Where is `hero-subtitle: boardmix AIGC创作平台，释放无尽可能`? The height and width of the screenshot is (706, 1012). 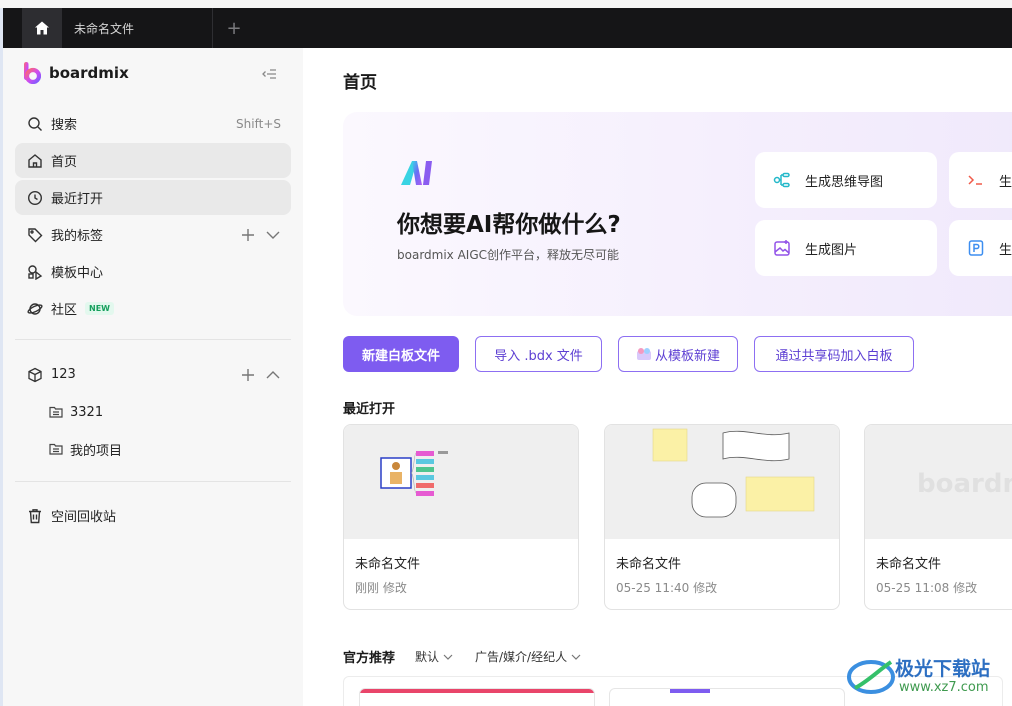 hero-subtitle: boardmix AIGC创作平台，释放无尽可能 is located at coordinates (508, 255).